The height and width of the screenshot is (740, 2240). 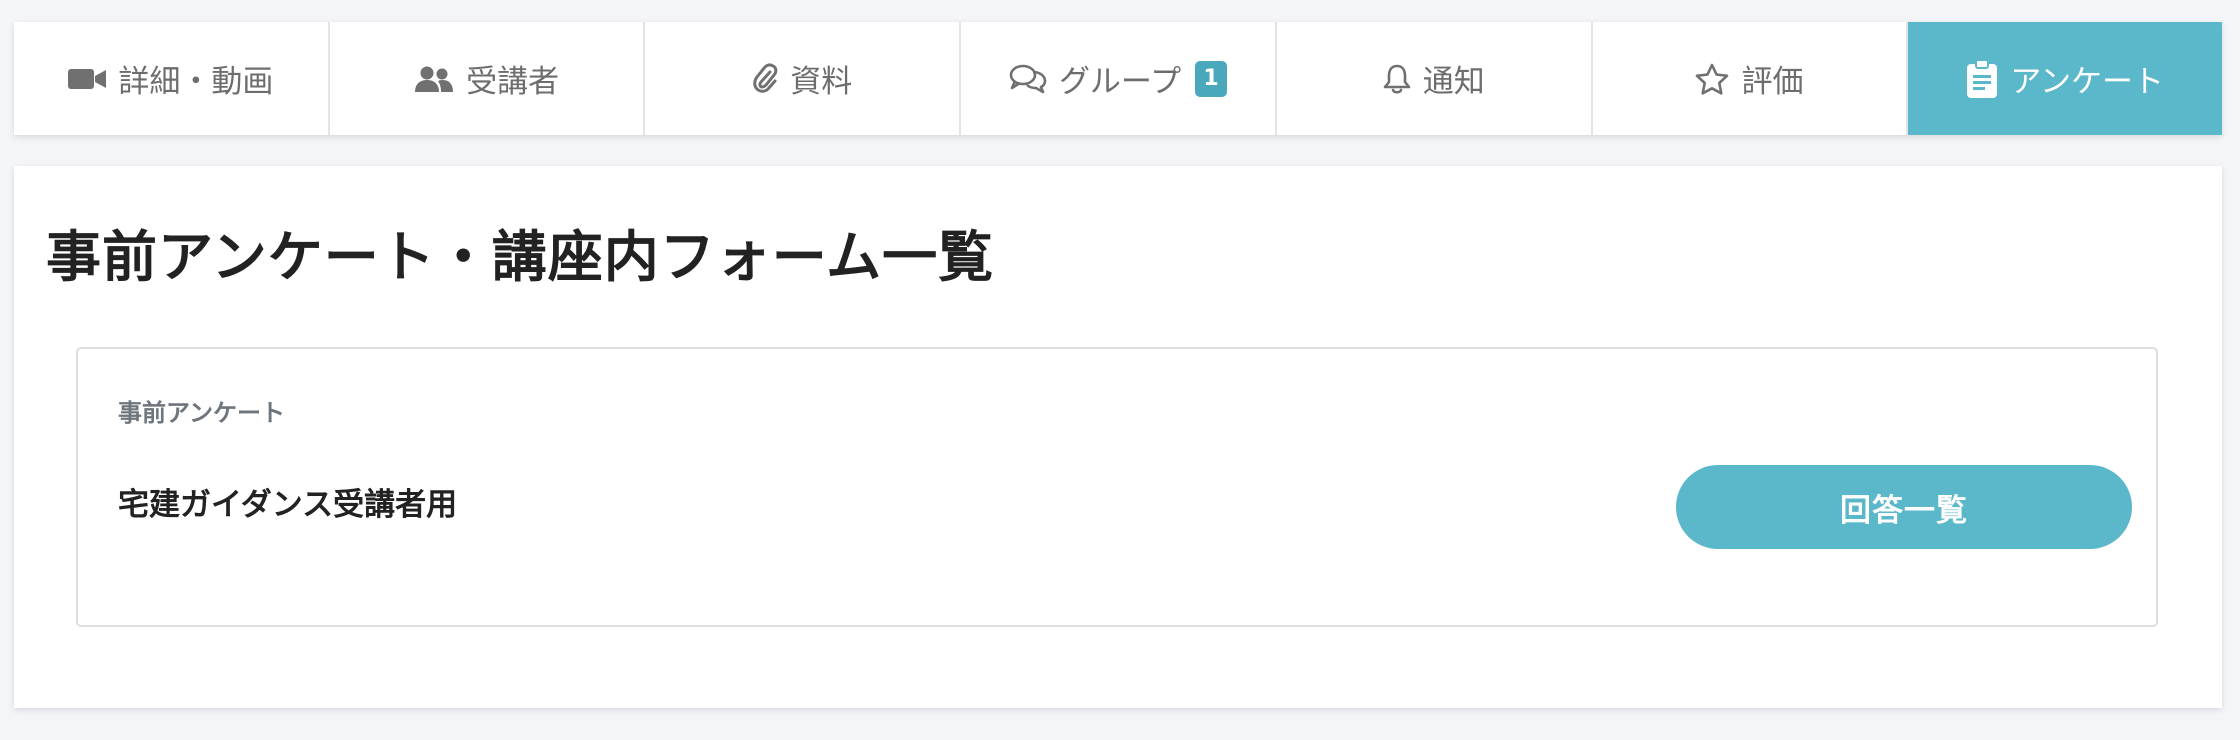 What do you see at coordinates (1982, 78) in the screenshot?
I see `clipboard-icon` at bounding box center [1982, 78].